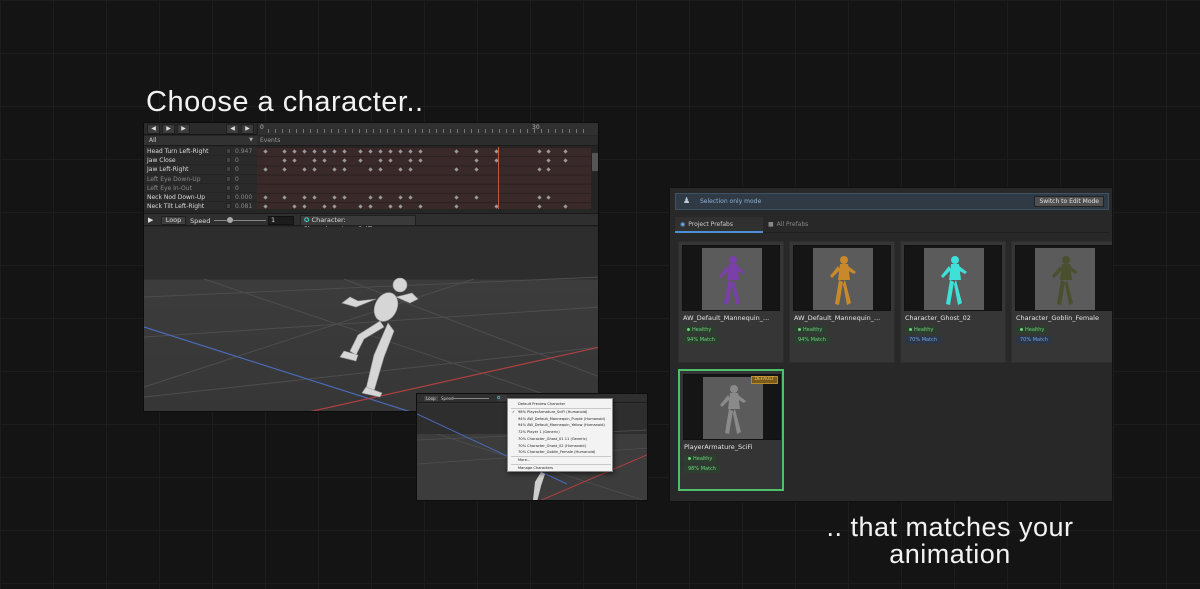 This screenshot has height=589, width=1200. I want to click on property-row: Jaw Left-Right 0, so click(200, 170).